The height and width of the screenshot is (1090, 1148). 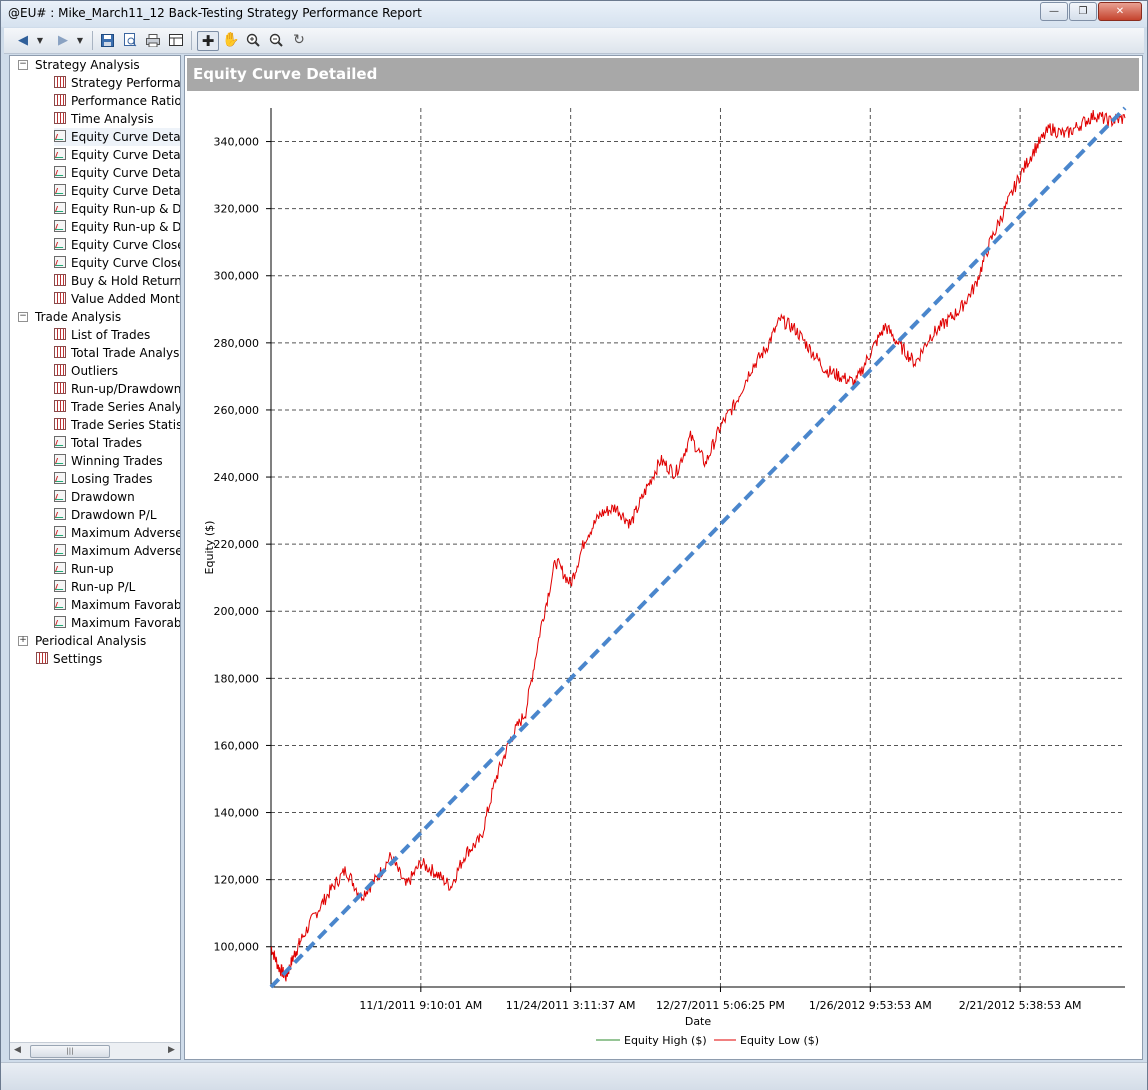 I want to click on print-preview-button, so click(x=130, y=40).